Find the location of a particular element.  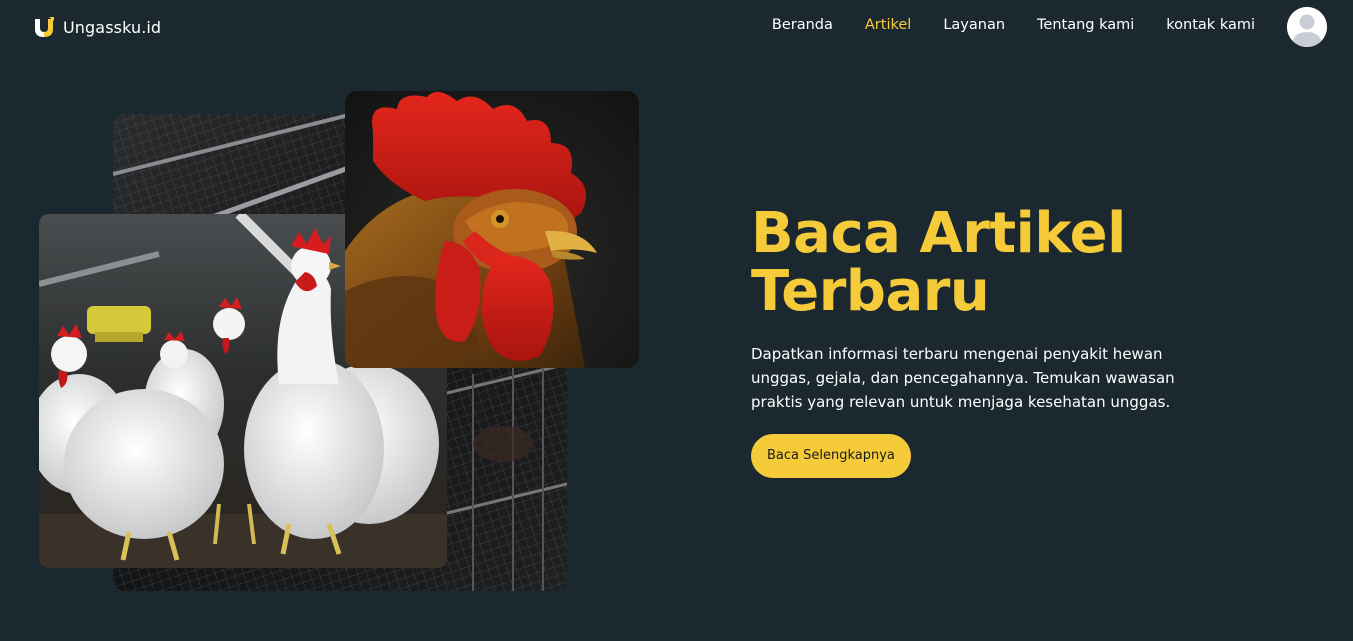

user-avatar is located at coordinates (1307, 27).